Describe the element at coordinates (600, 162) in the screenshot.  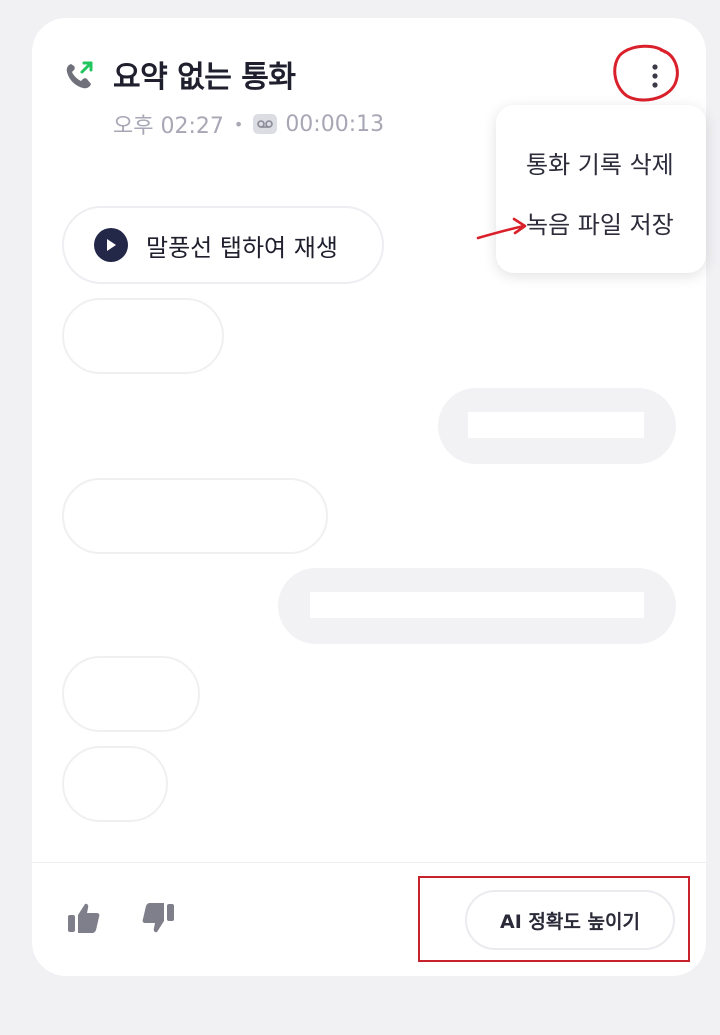
I see `menu-item-delete-call-record: 통화 기록 삭제` at that location.